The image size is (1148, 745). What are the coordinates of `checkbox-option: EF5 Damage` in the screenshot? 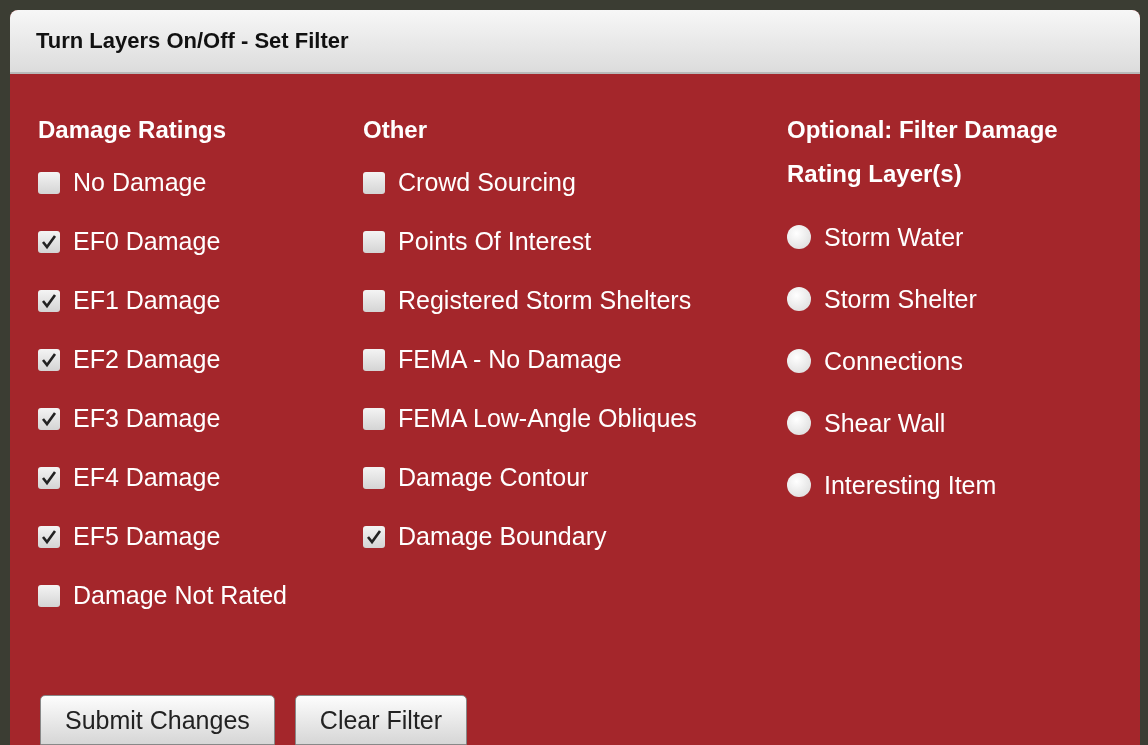 It's located at (200, 536).